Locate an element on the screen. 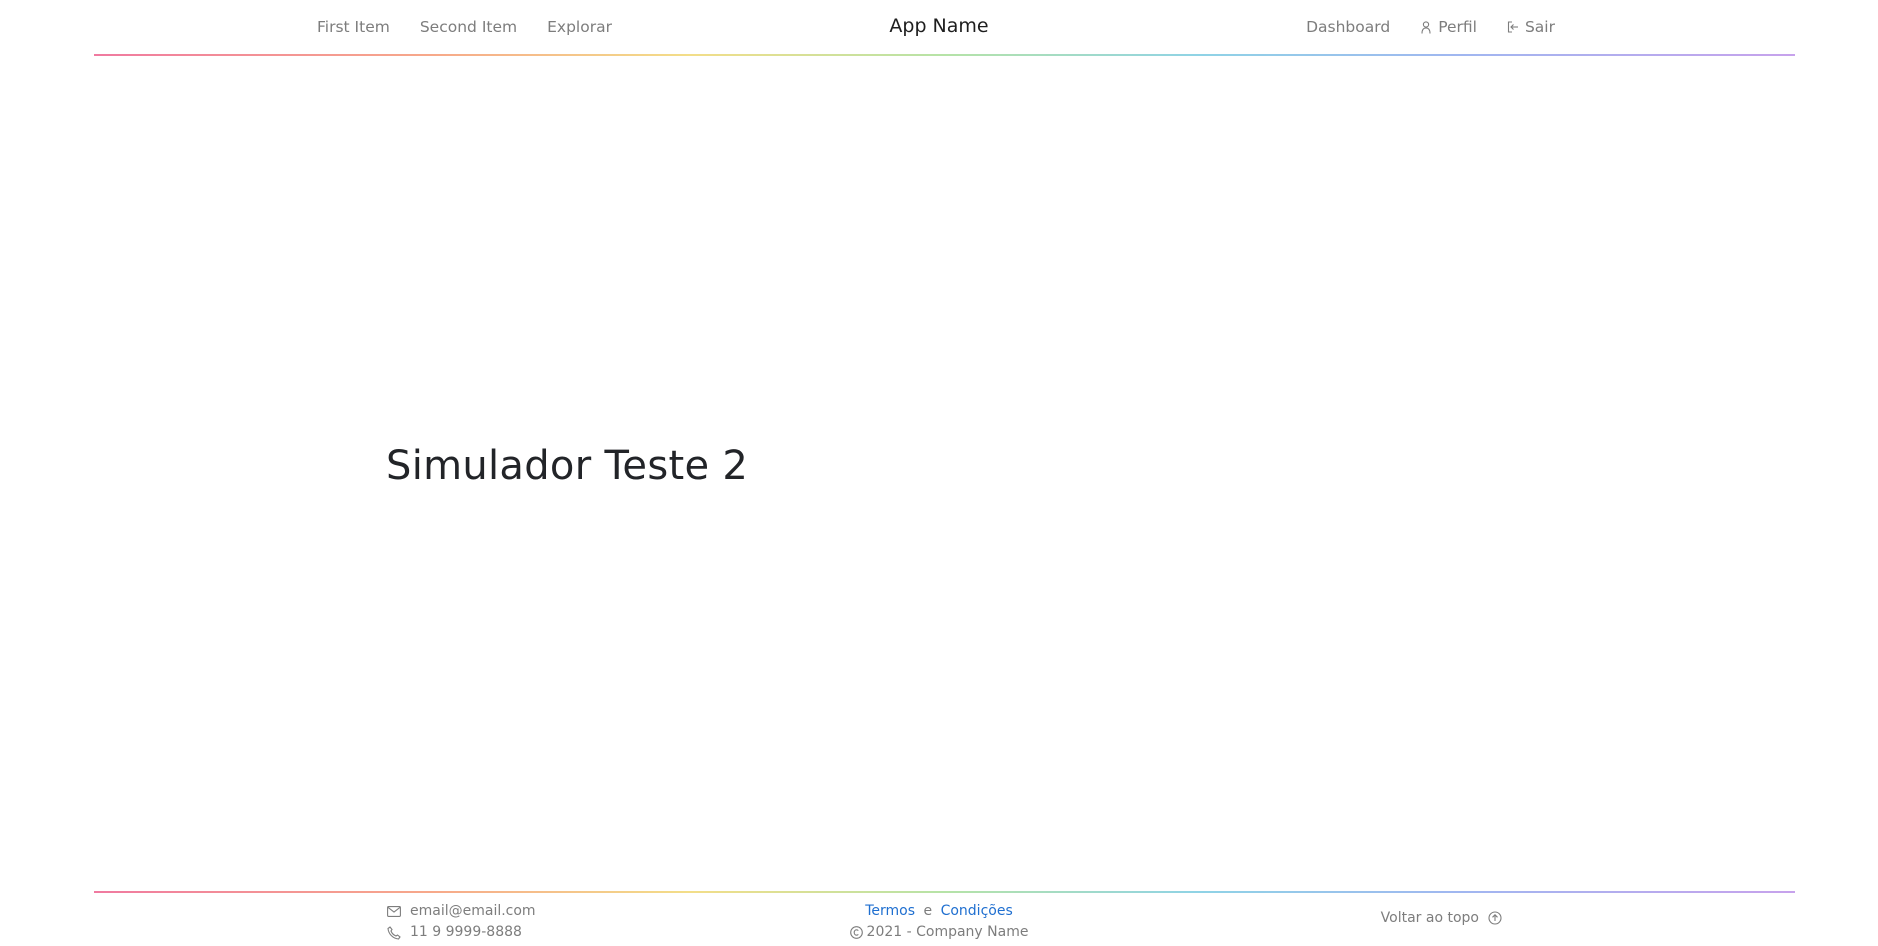 This screenshot has height=946, width=1878. terms-link: Termos is located at coordinates (890, 911).